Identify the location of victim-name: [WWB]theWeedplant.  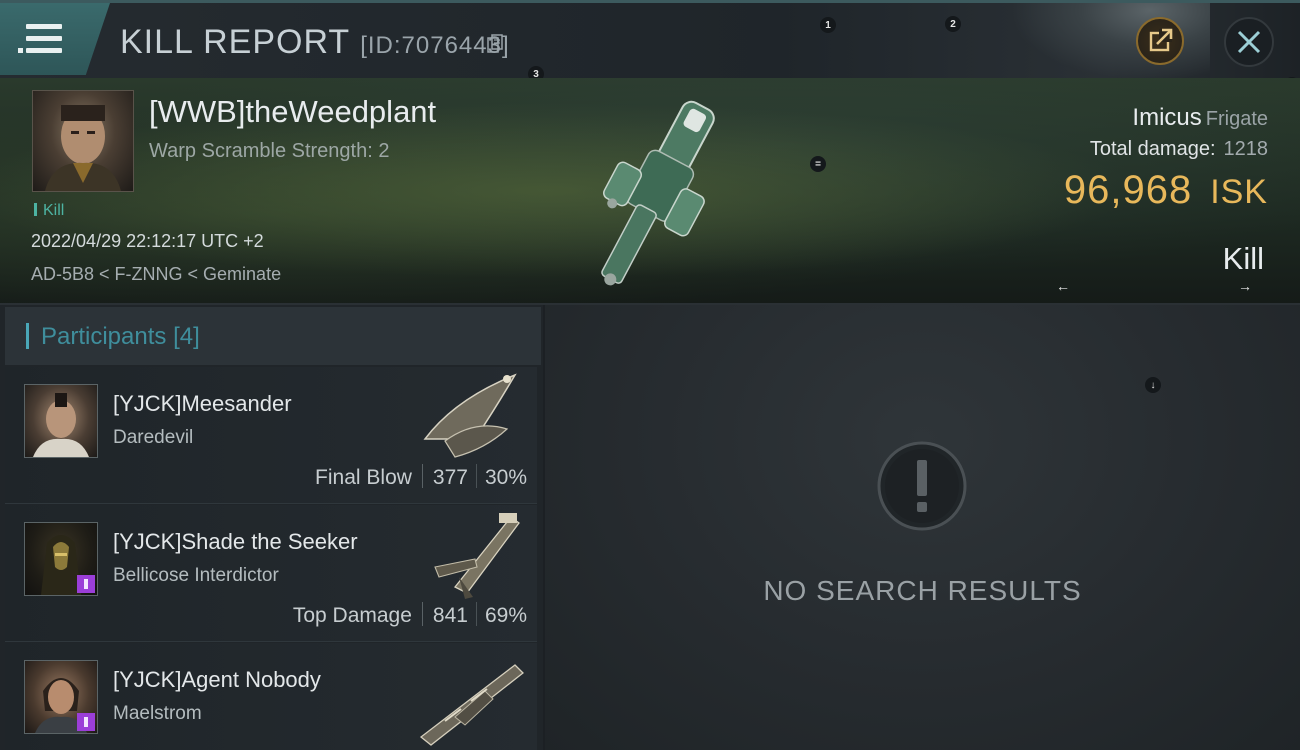
(292, 112).